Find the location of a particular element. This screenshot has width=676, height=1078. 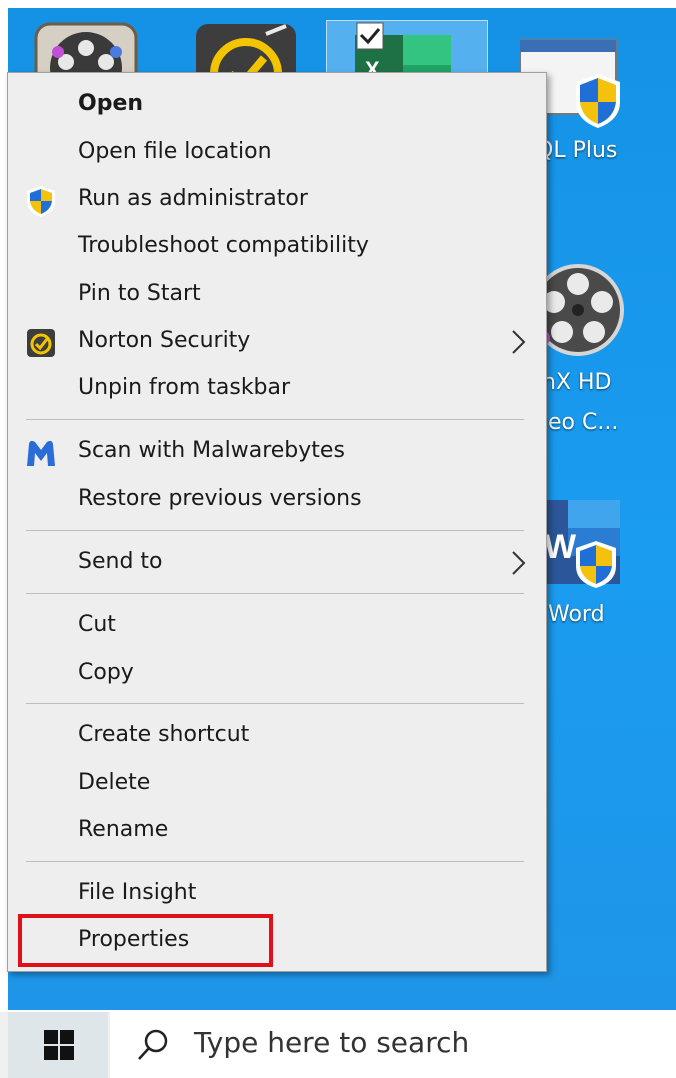

menu-item-rename: Rename is located at coordinates (277, 831).